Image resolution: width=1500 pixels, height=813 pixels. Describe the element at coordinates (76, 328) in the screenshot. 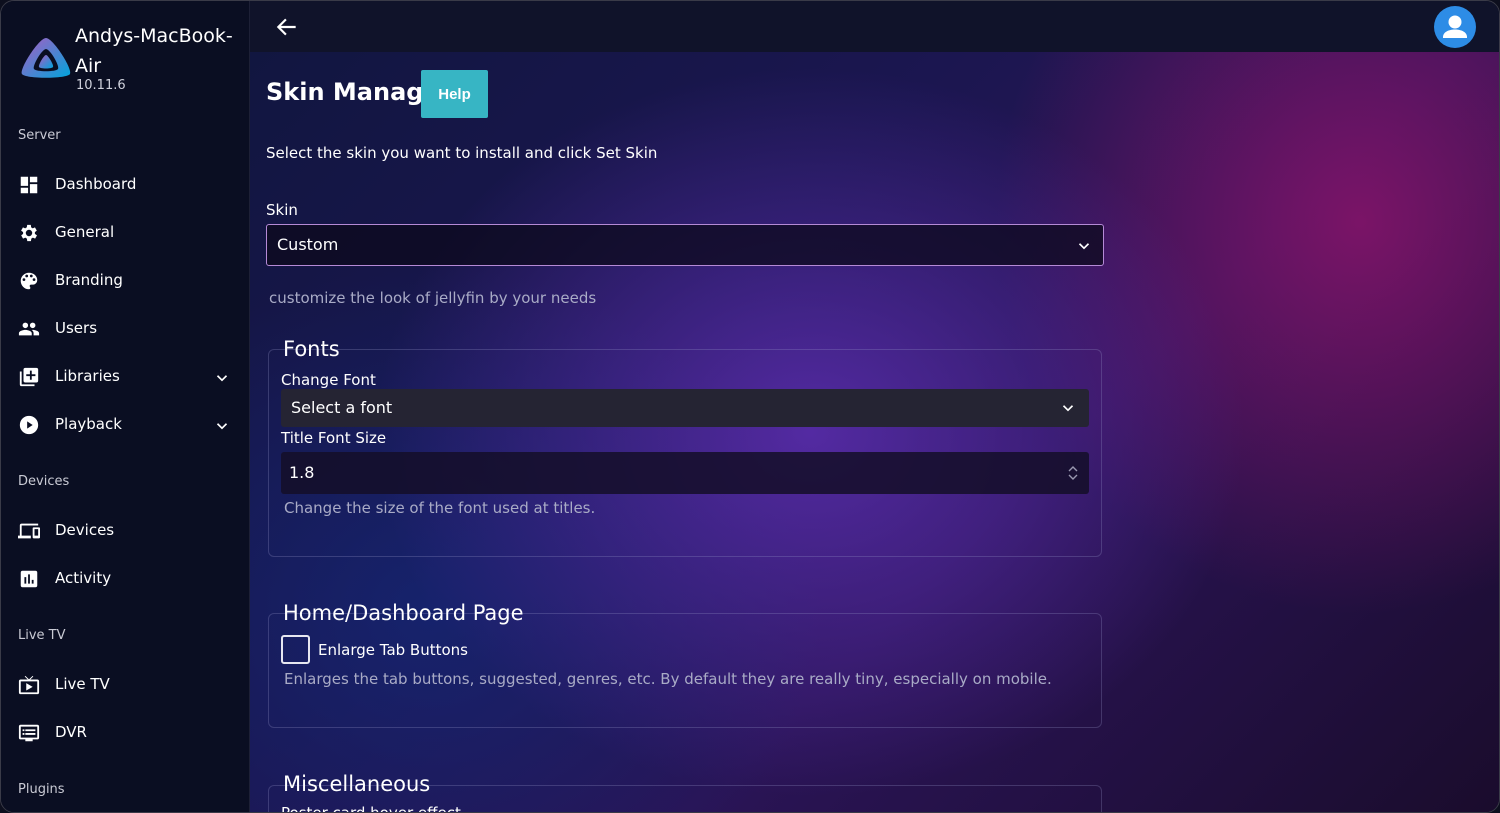

I see `sidebar-item-label: Users` at that location.